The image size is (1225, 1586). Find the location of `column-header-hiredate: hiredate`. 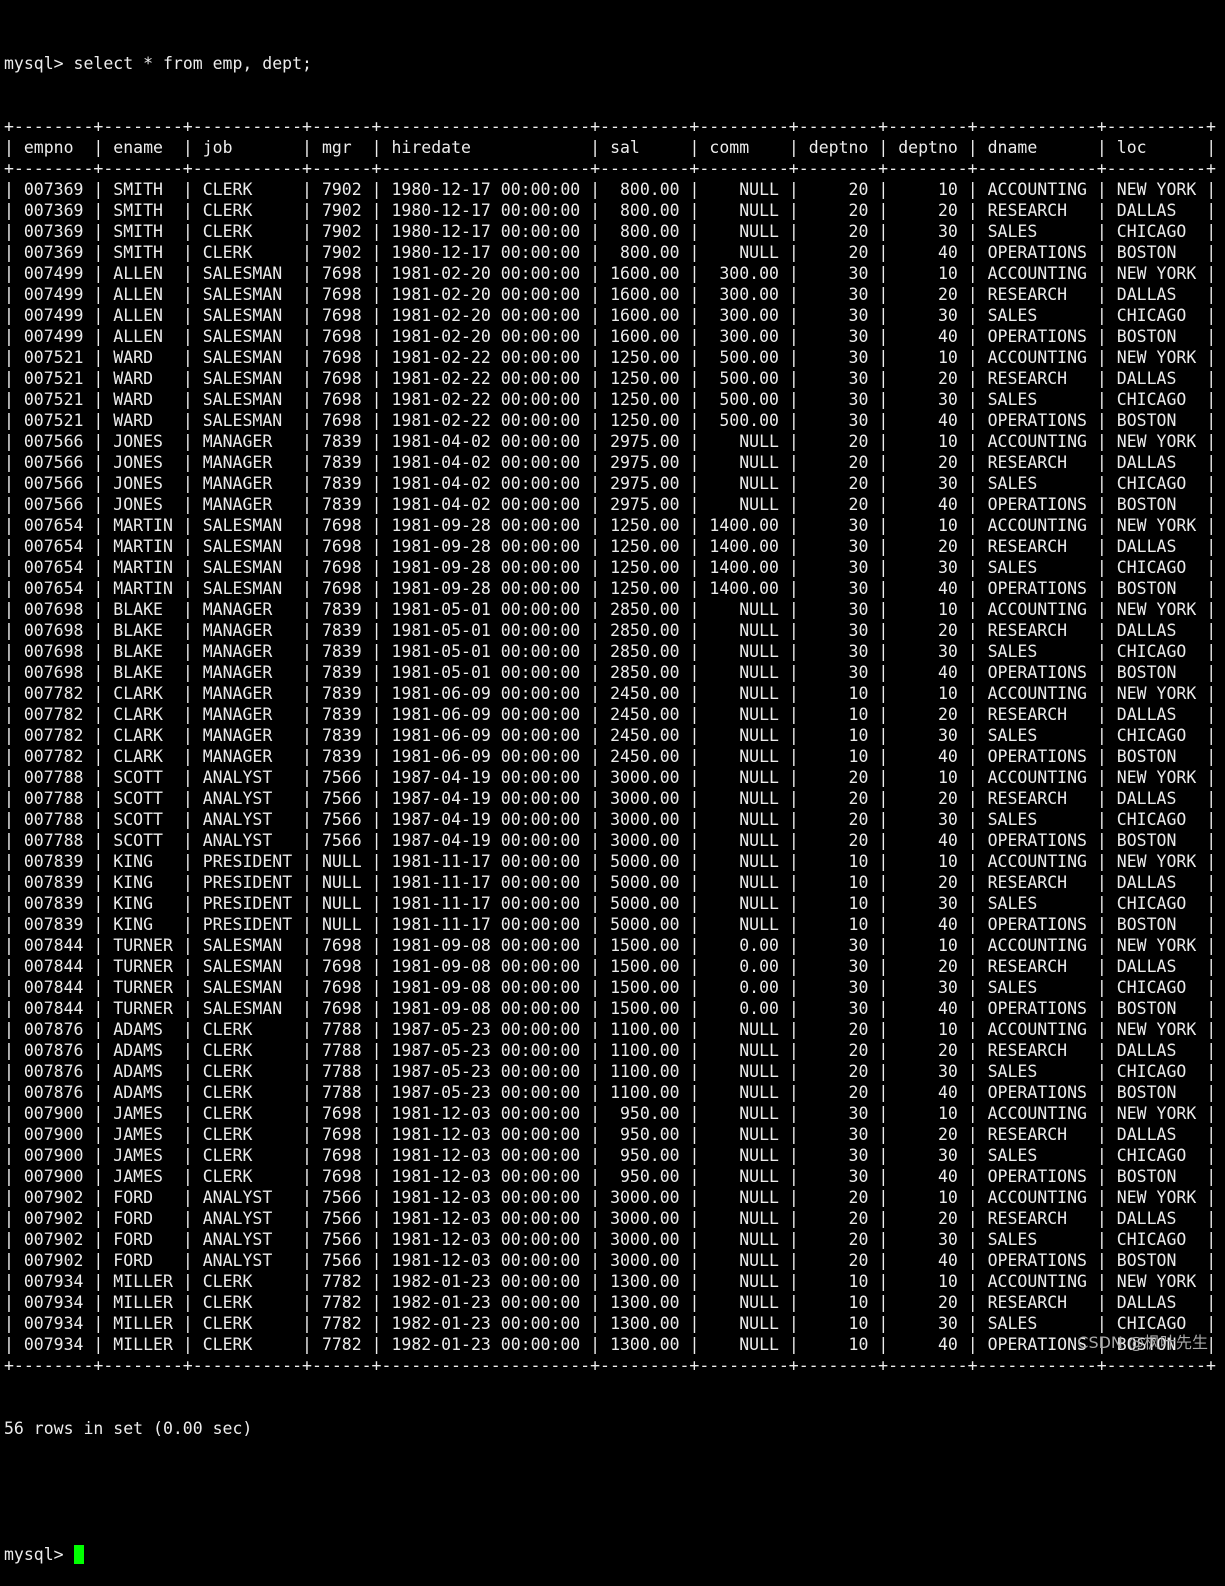

column-header-hiredate: hiredate is located at coordinates (486, 147).